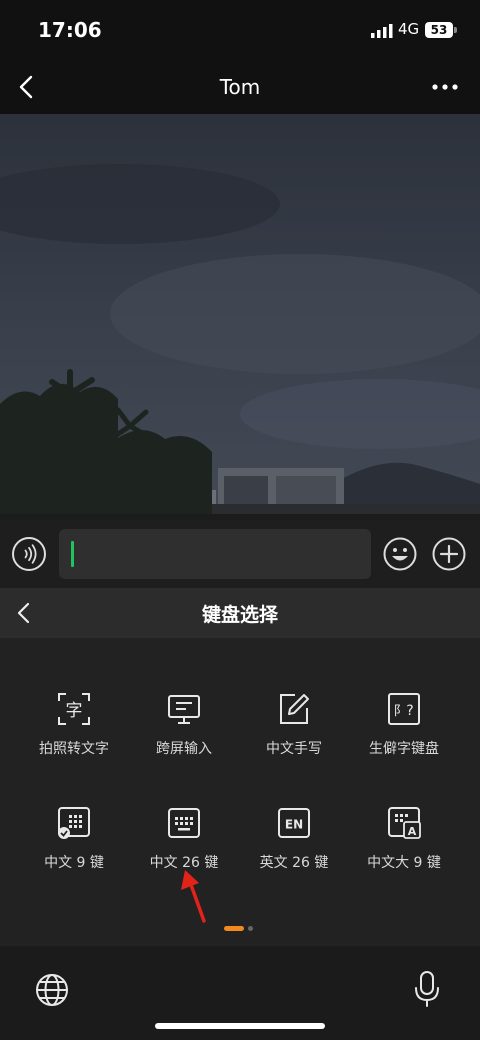 The width and height of the screenshot is (480, 1040). I want to click on keyboard-panel-title: 键盘选择, so click(239, 615).